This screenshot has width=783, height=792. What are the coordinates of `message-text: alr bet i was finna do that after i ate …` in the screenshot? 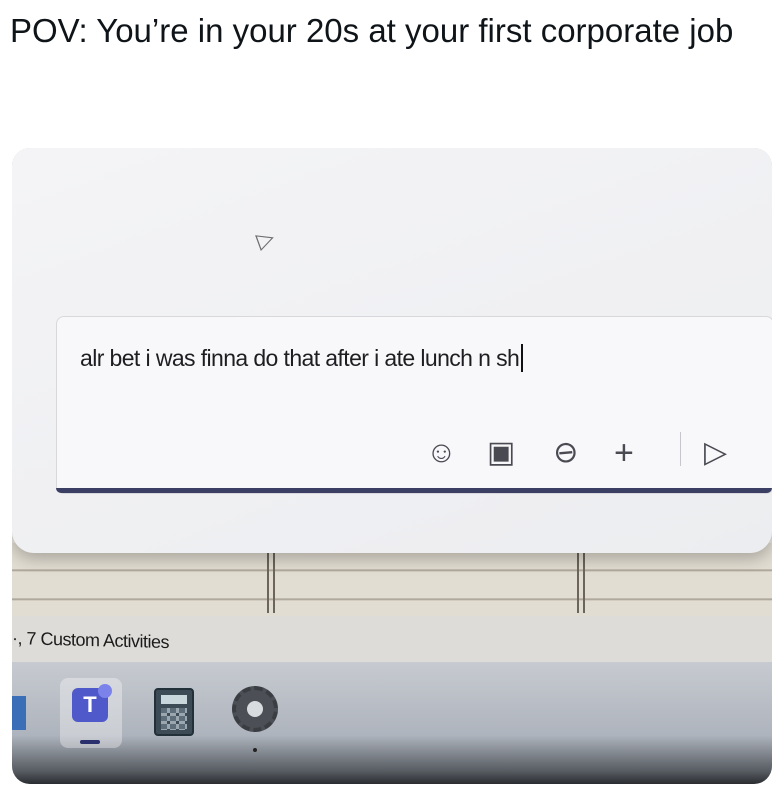 It's located at (300, 358).